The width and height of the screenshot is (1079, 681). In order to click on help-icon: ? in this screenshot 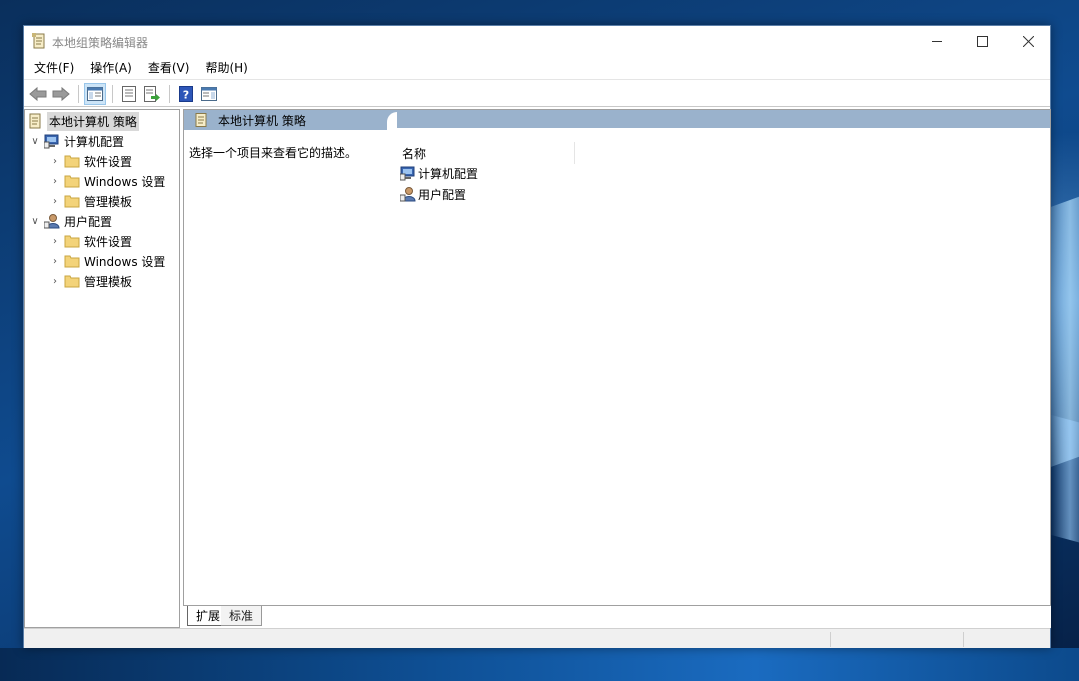, I will do `click(186, 93)`.